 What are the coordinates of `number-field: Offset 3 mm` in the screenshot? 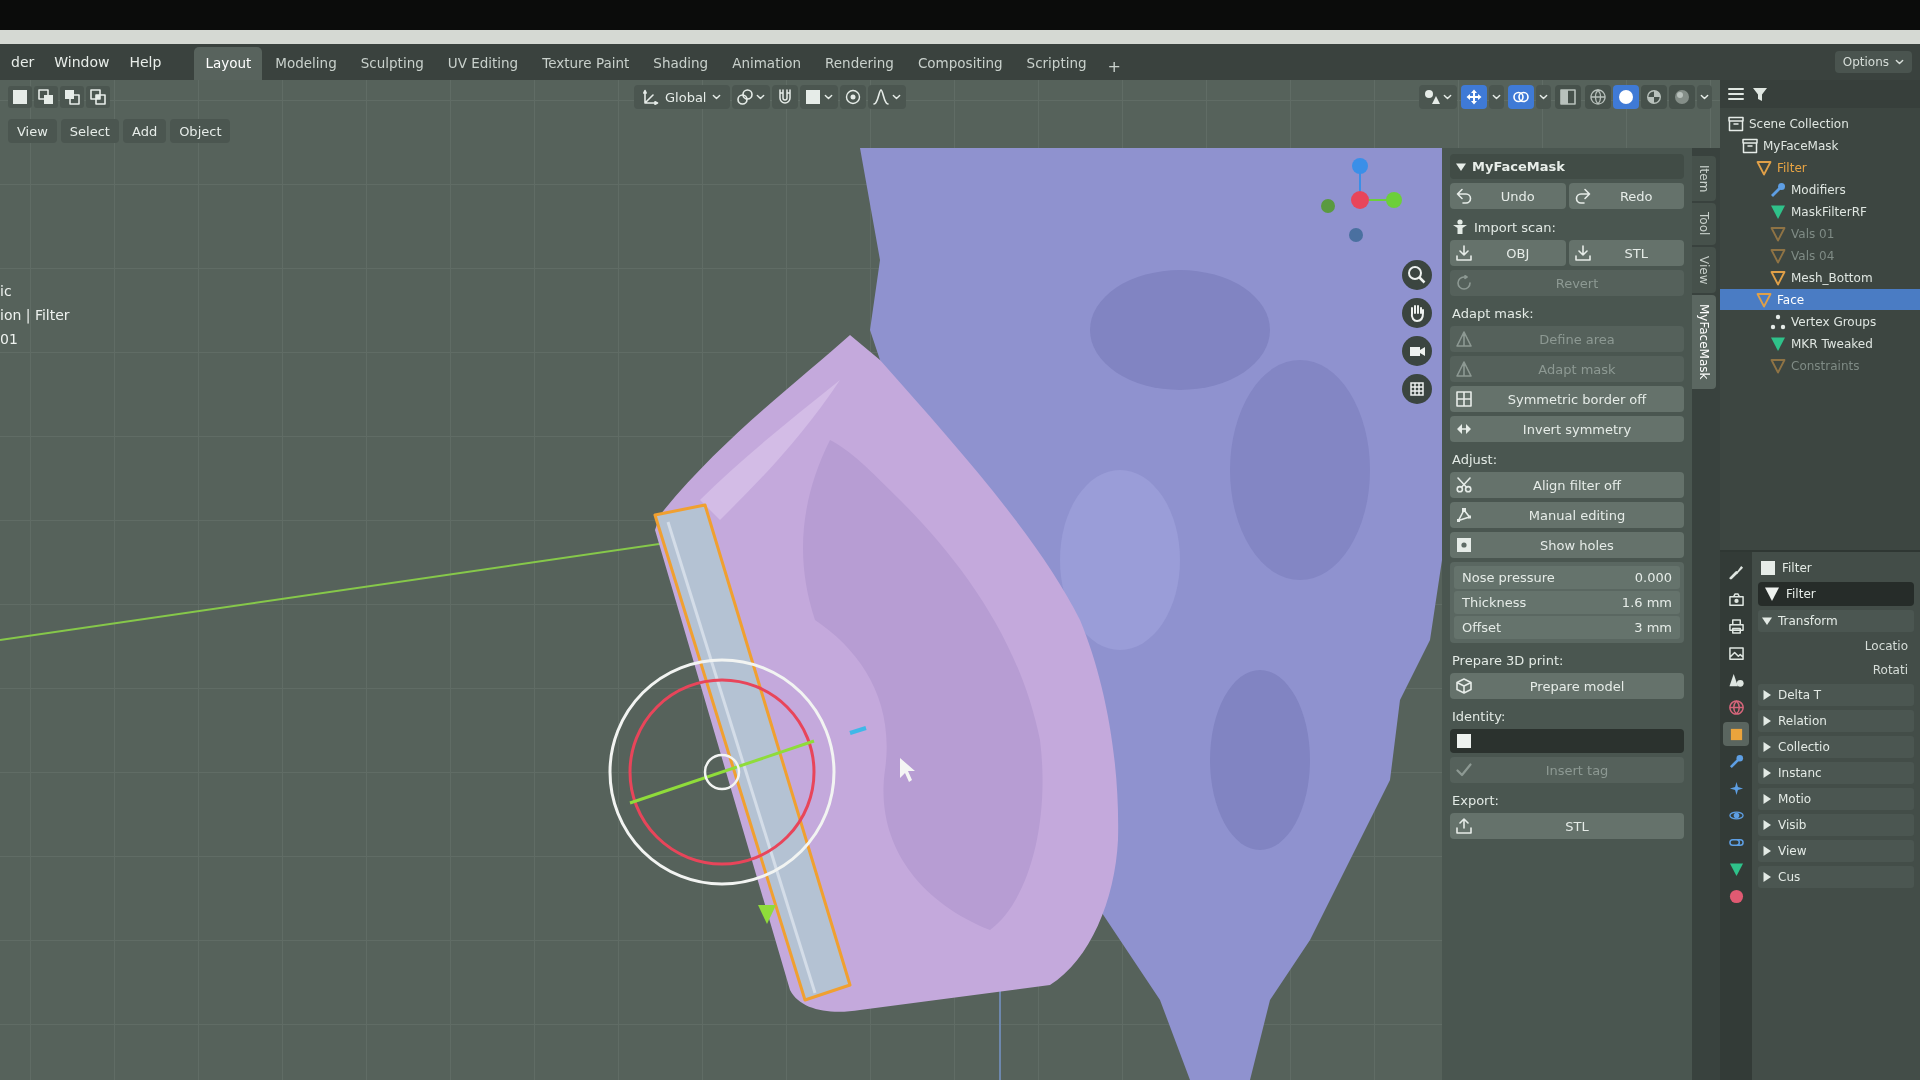 It's located at (1567, 627).